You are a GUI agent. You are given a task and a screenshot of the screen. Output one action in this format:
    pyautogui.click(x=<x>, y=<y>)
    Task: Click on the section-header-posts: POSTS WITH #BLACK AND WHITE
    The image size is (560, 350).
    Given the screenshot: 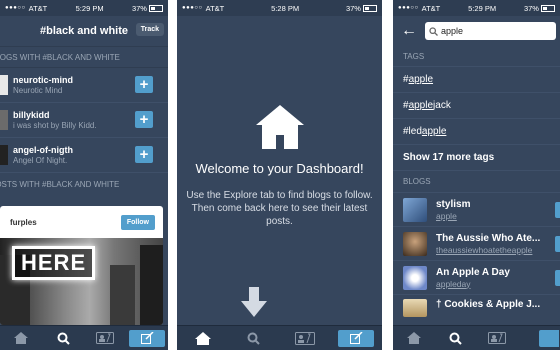 What is the action you would take?
    pyautogui.click(x=60, y=184)
    